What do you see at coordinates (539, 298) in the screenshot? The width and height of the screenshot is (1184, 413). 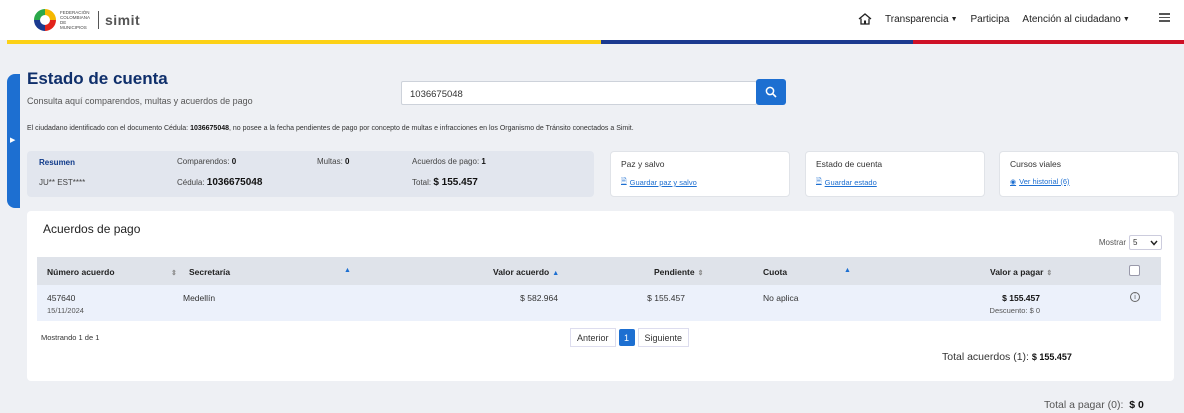 I see `cell-valor-acuerdo: $ 582.964` at bounding box center [539, 298].